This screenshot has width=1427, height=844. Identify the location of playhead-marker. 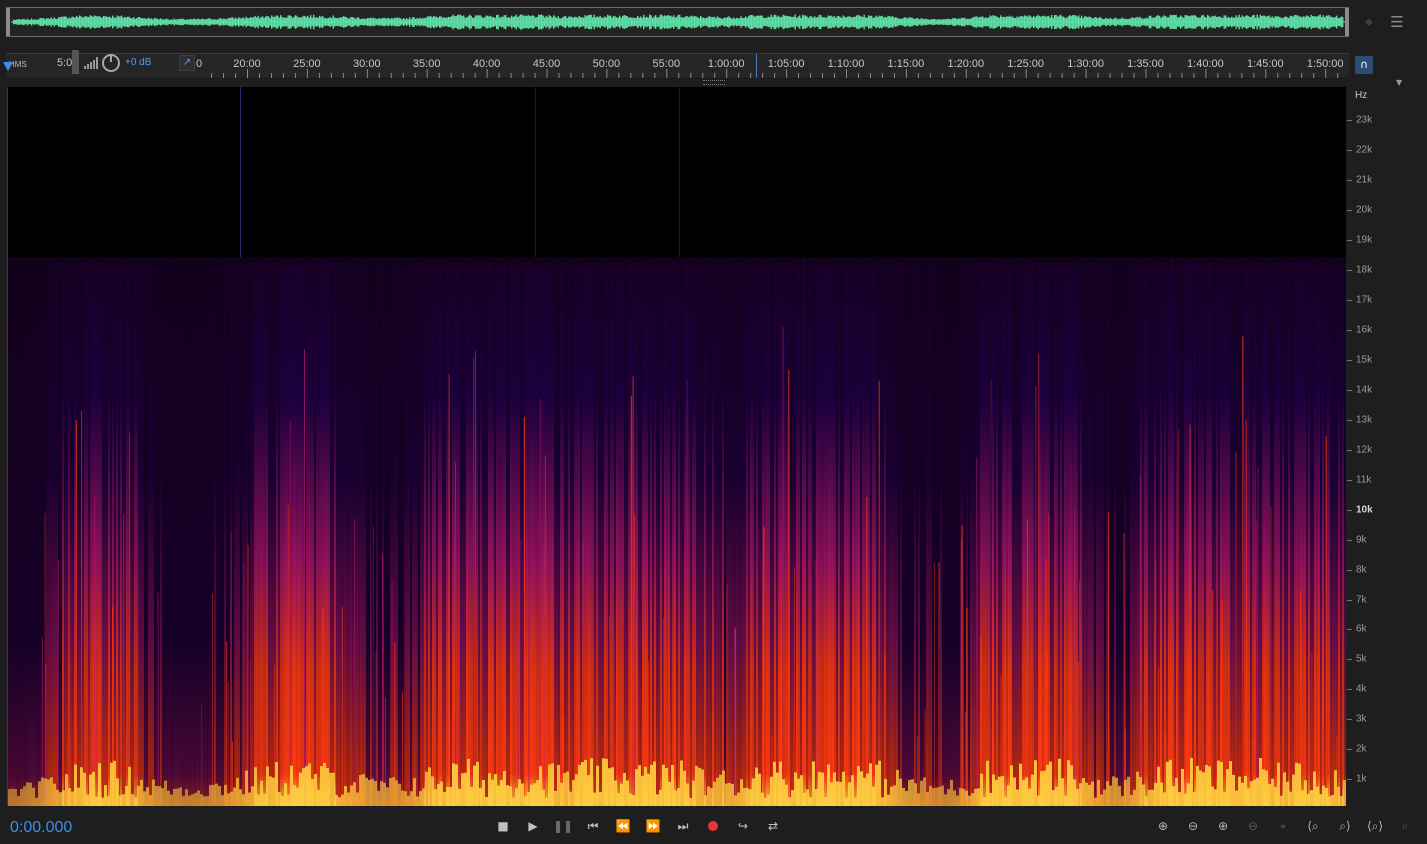
(8, 66).